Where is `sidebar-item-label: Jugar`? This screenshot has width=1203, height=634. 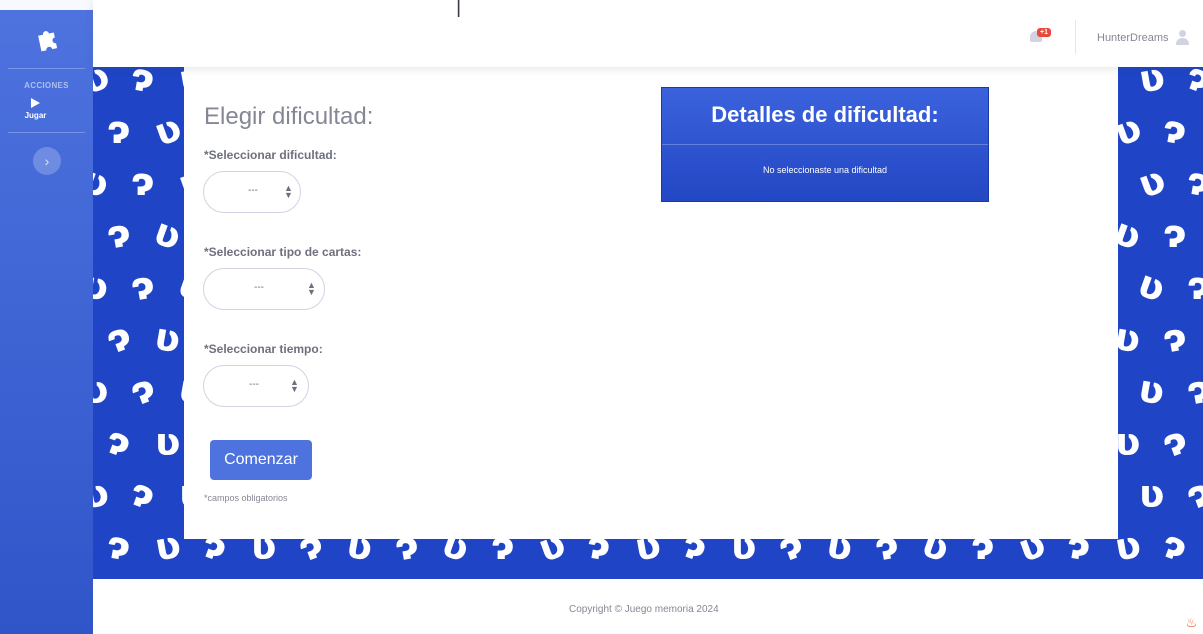
sidebar-item-label: Jugar is located at coordinates (35, 115).